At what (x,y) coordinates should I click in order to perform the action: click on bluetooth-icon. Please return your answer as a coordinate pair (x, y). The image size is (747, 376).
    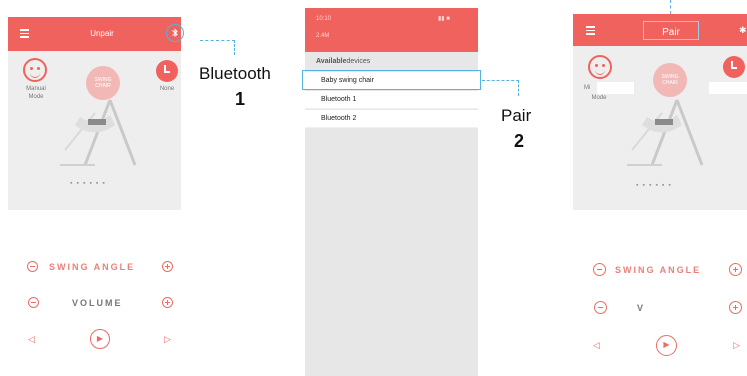
    Looking at the image, I should click on (175, 33).